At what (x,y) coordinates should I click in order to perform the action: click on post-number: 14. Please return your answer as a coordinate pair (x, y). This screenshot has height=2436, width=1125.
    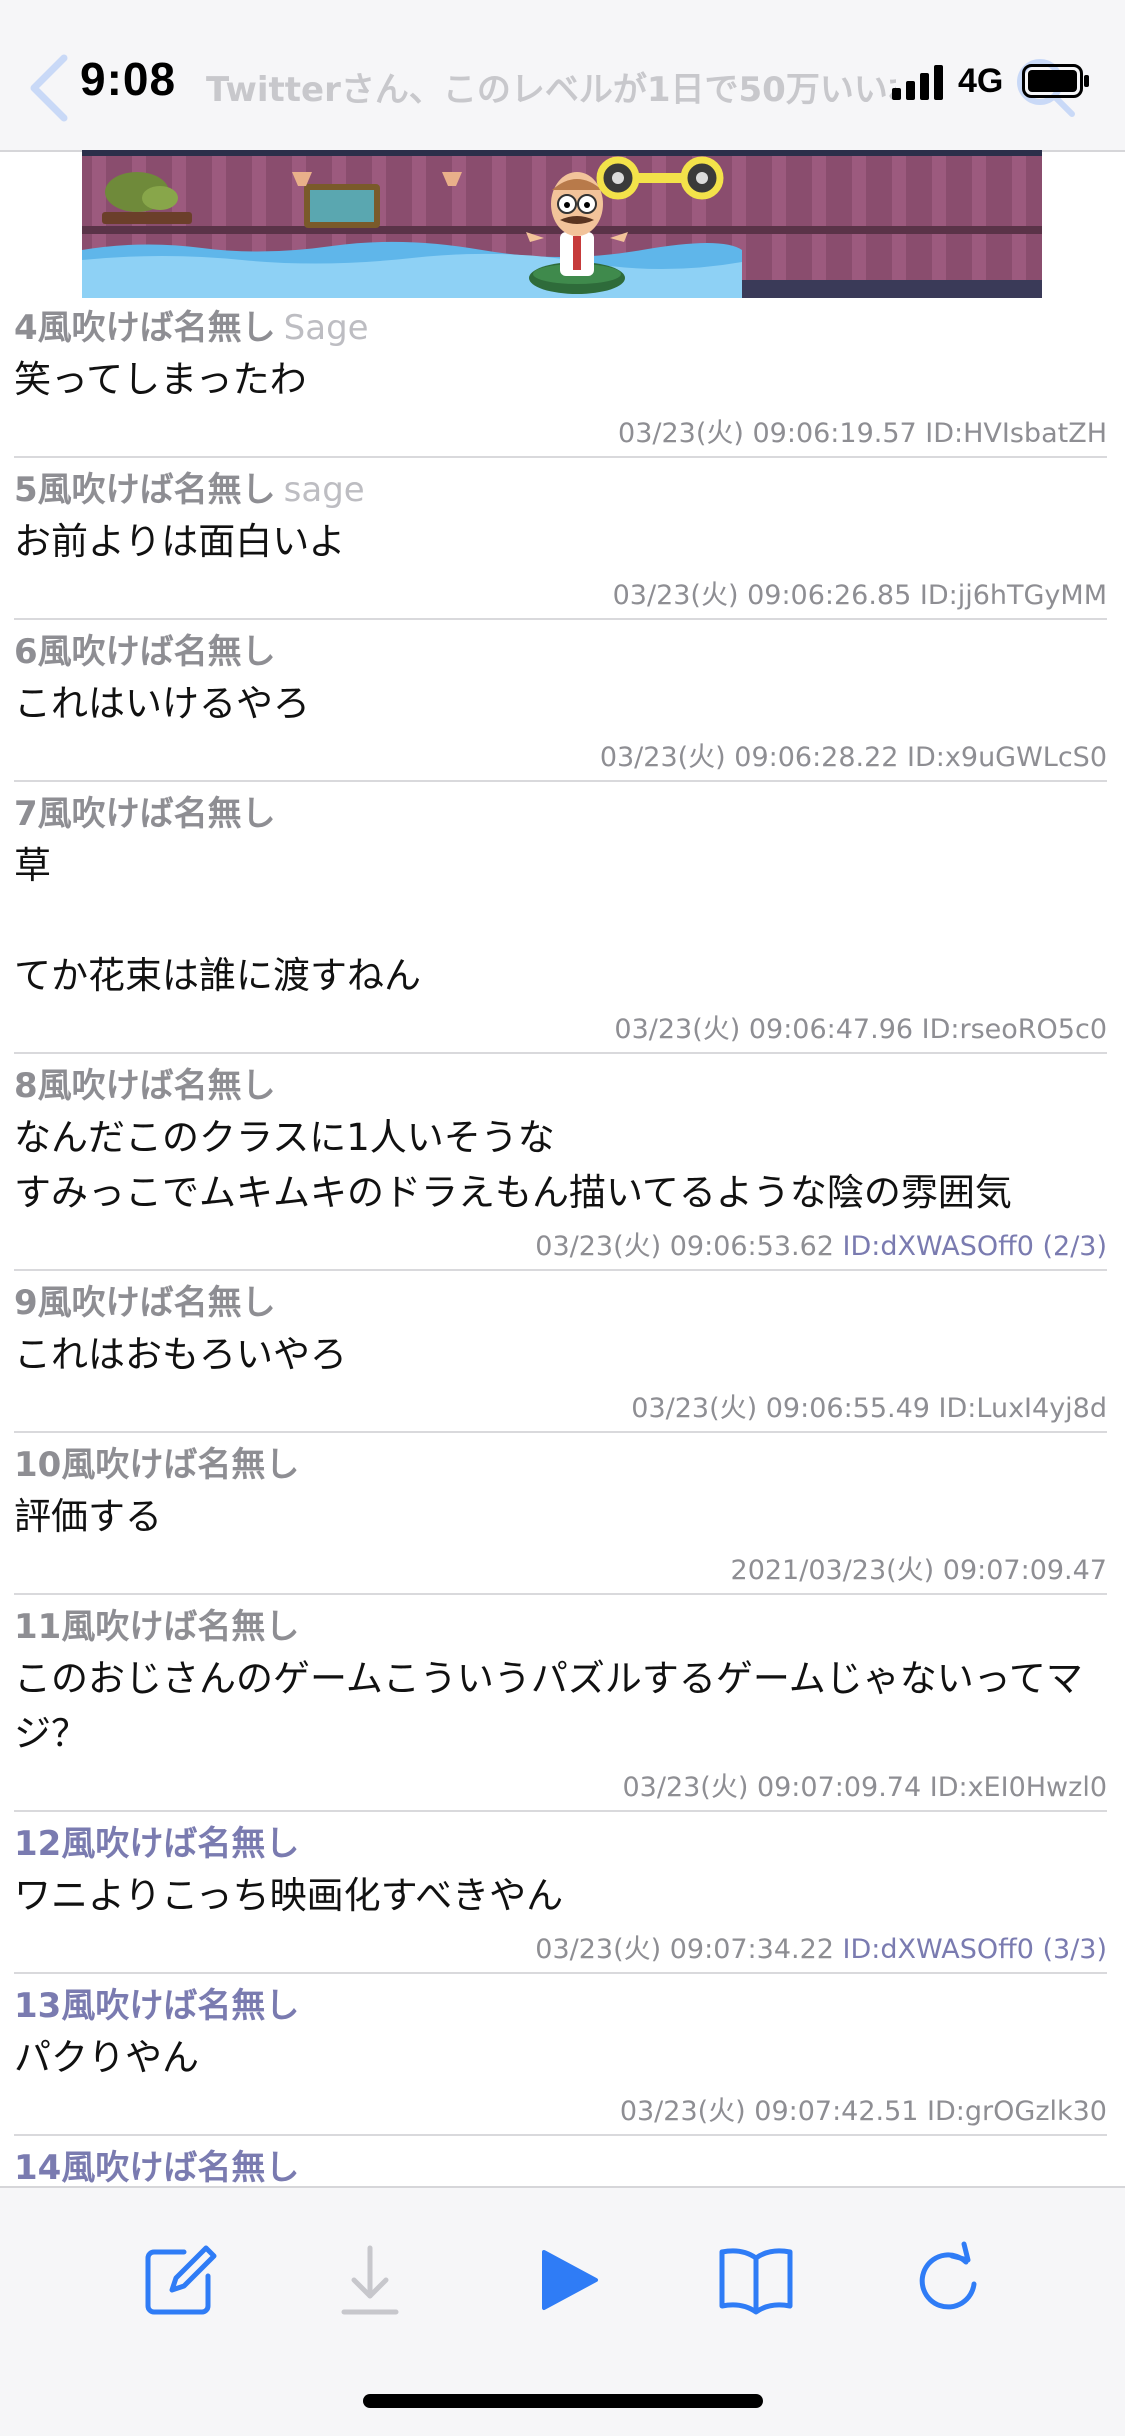
    Looking at the image, I should click on (37, 2168).